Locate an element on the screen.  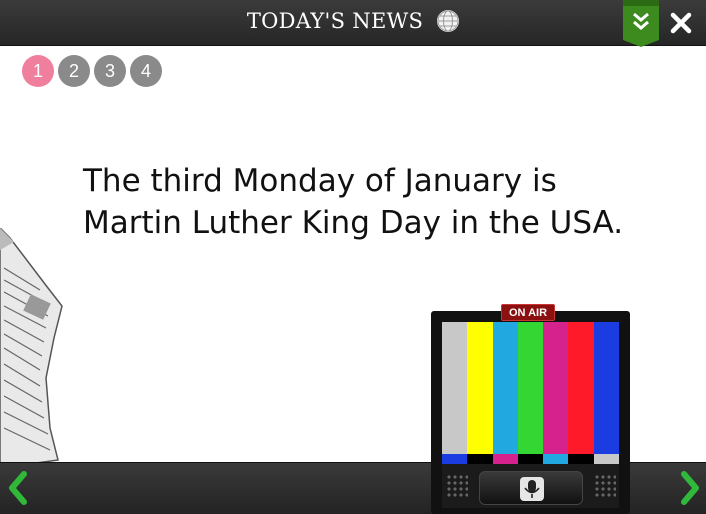
on-air-badge: ON AIR is located at coordinates (528, 312).